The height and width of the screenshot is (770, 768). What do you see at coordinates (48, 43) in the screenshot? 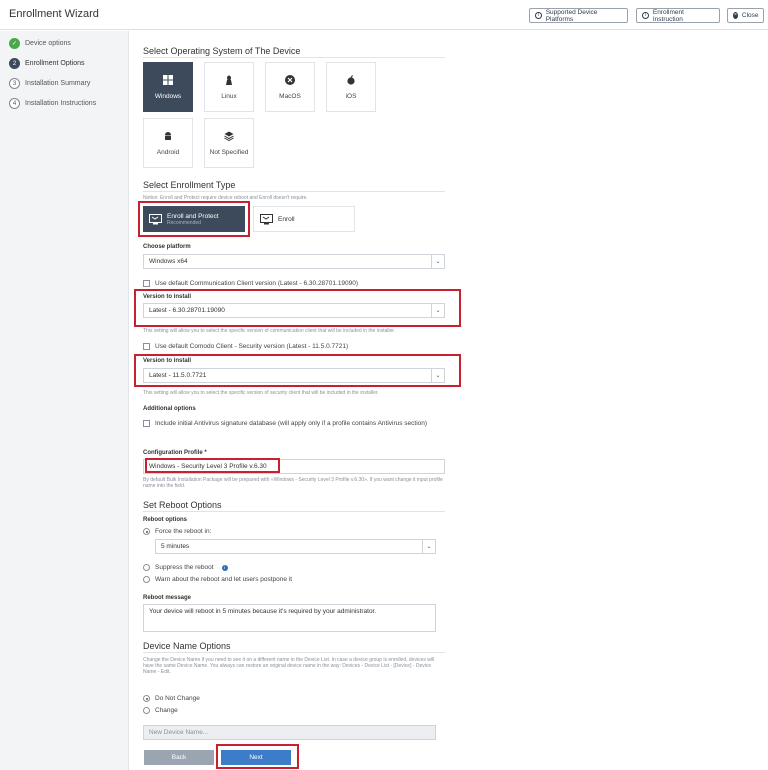
I see `step-label: Device options` at bounding box center [48, 43].